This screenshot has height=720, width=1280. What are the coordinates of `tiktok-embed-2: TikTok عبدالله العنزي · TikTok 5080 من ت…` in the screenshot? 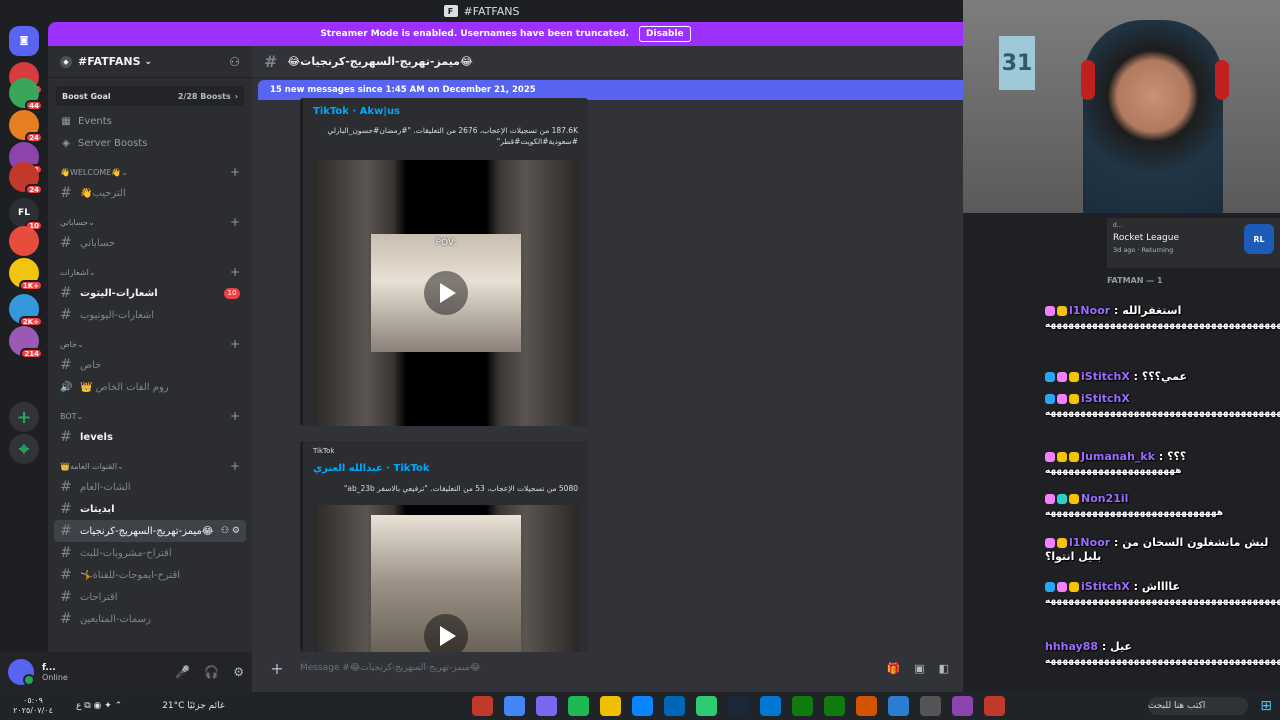 It's located at (444, 546).